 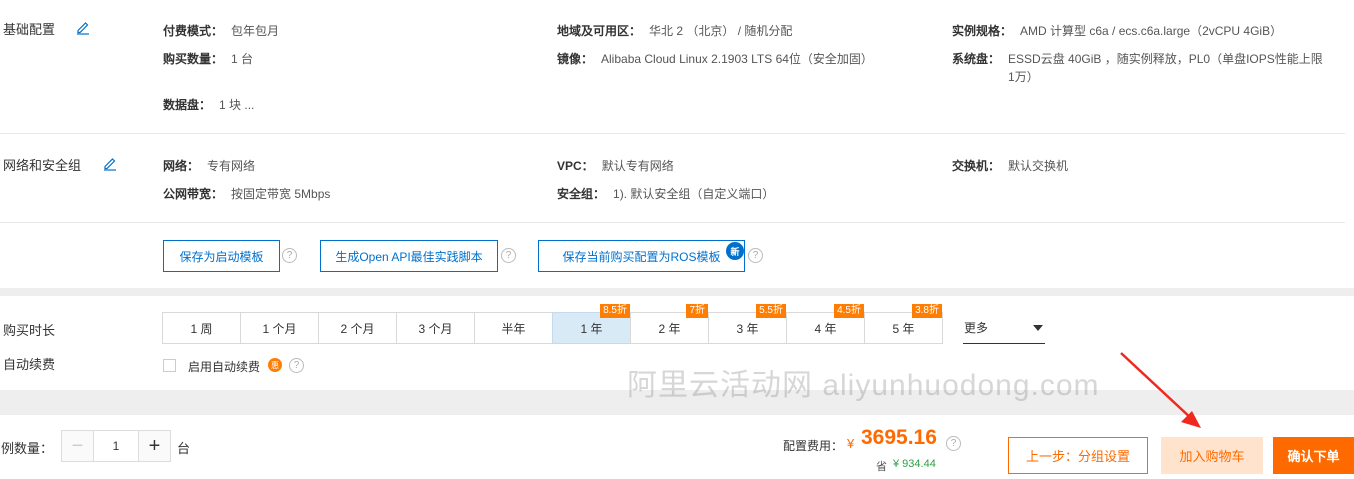 I want to click on instance-qty-unit: 台, so click(x=184, y=448).